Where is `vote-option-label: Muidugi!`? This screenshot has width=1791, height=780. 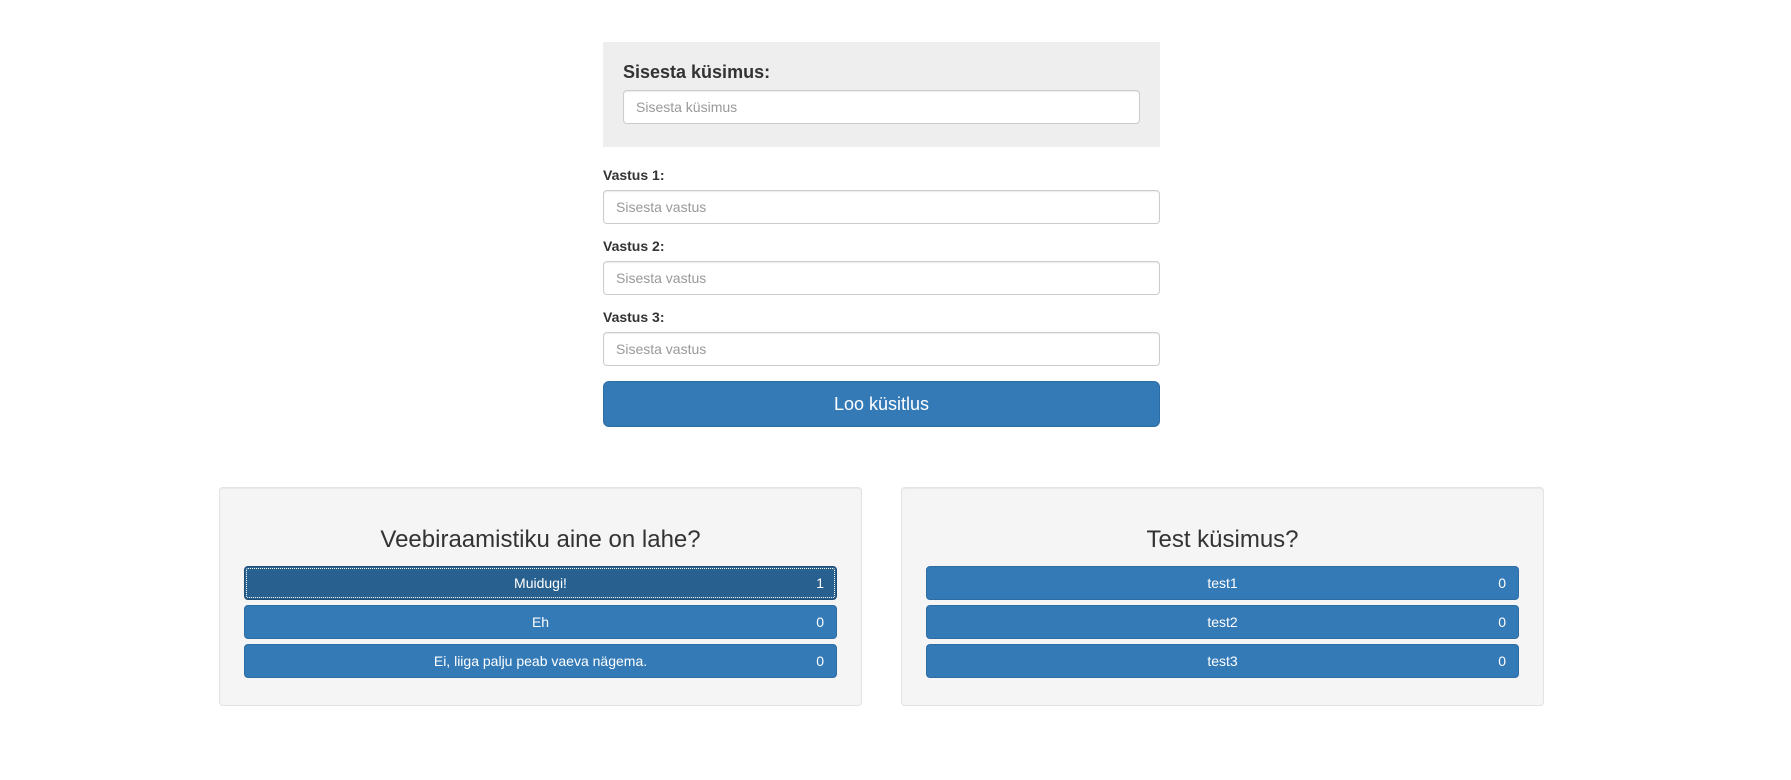
vote-option-label: Muidugi! is located at coordinates (540, 583).